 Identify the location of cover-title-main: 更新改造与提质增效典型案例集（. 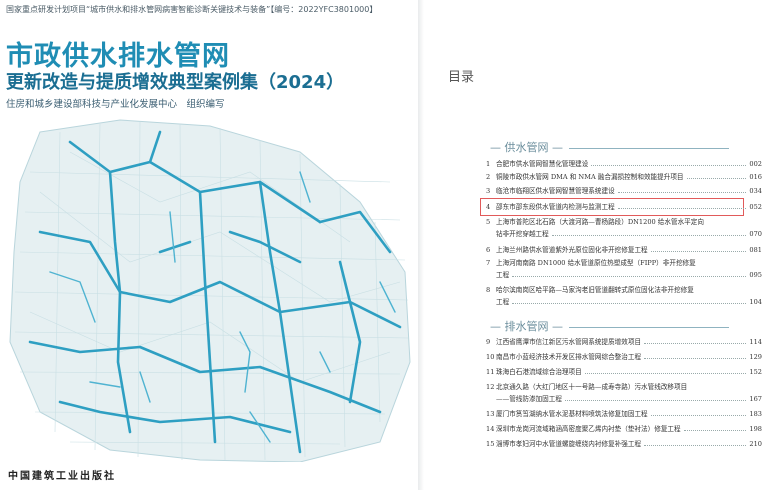
(141, 82).